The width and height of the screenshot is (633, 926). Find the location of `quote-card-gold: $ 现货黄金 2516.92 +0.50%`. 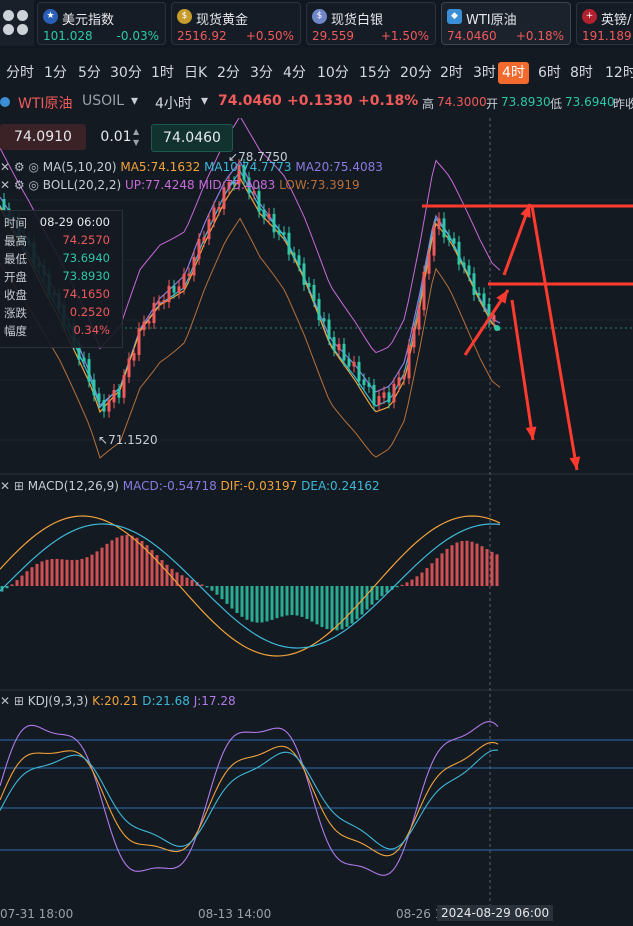

quote-card-gold: $ 现货黄金 2516.92 +0.50% is located at coordinates (236, 23).